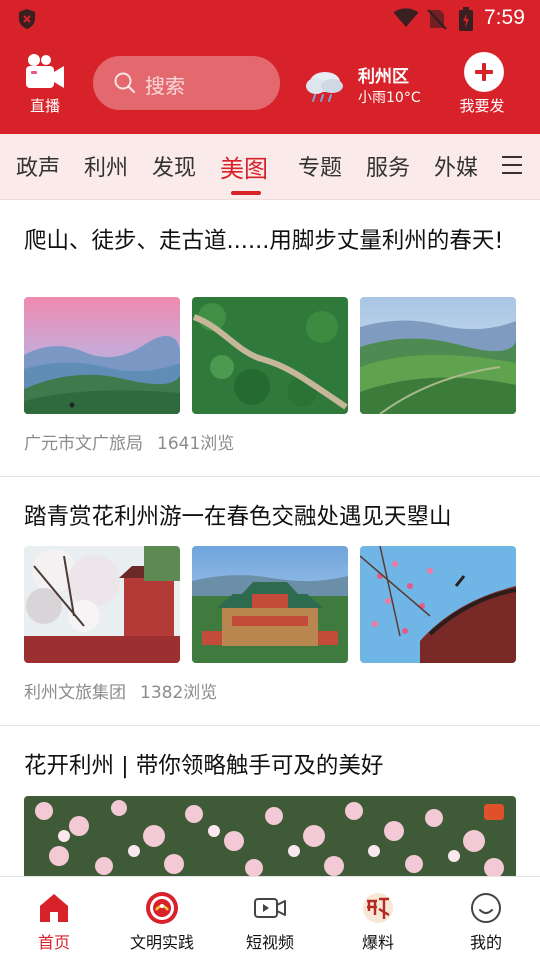 This screenshot has height=960, width=540. I want to click on search-placeholder: 搜索, so click(165, 86).